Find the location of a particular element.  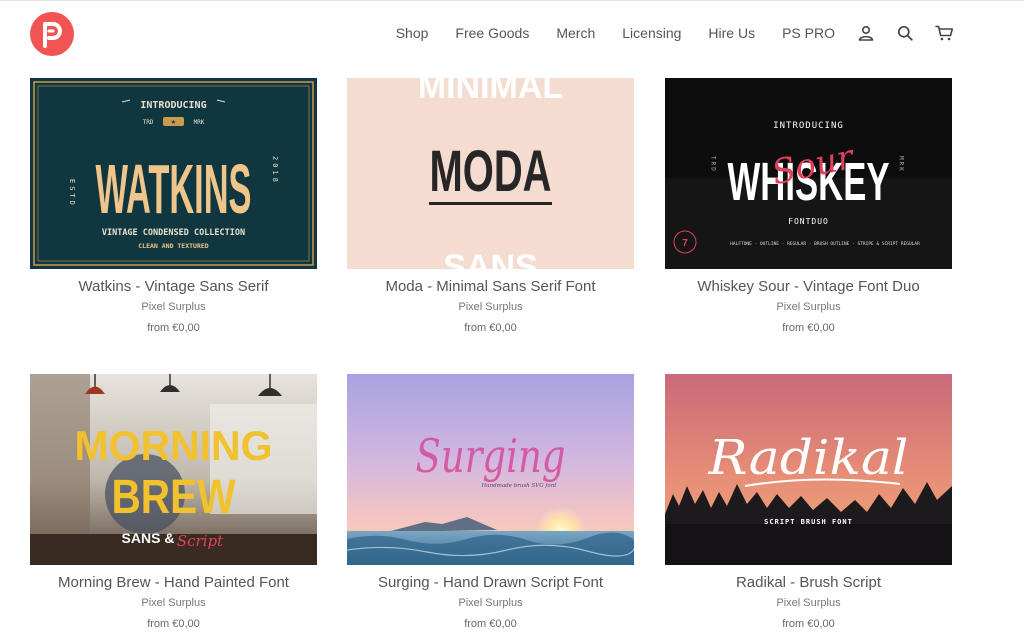

product-title: Watkins - Vintage Sans Serif is located at coordinates (173, 286).